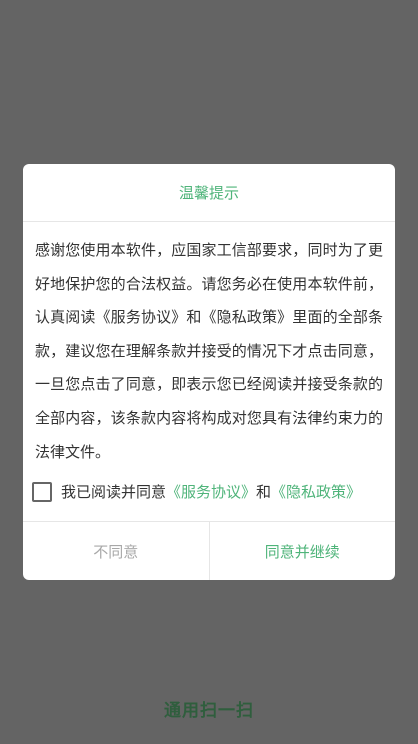 This screenshot has width=418, height=744. What do you see at coordinates (116, 551) in the screenshot?
I see `disagree-button: 不同意` at bounding box center [116, 551].